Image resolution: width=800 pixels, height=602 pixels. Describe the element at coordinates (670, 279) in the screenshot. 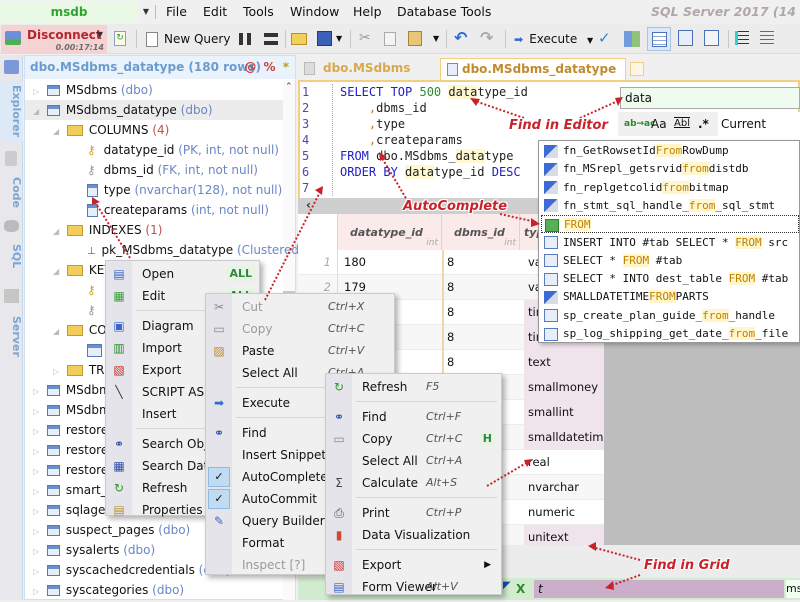

I see `autocomplete-item: SELECT * INTO dest_table FROM #tab` at that location.